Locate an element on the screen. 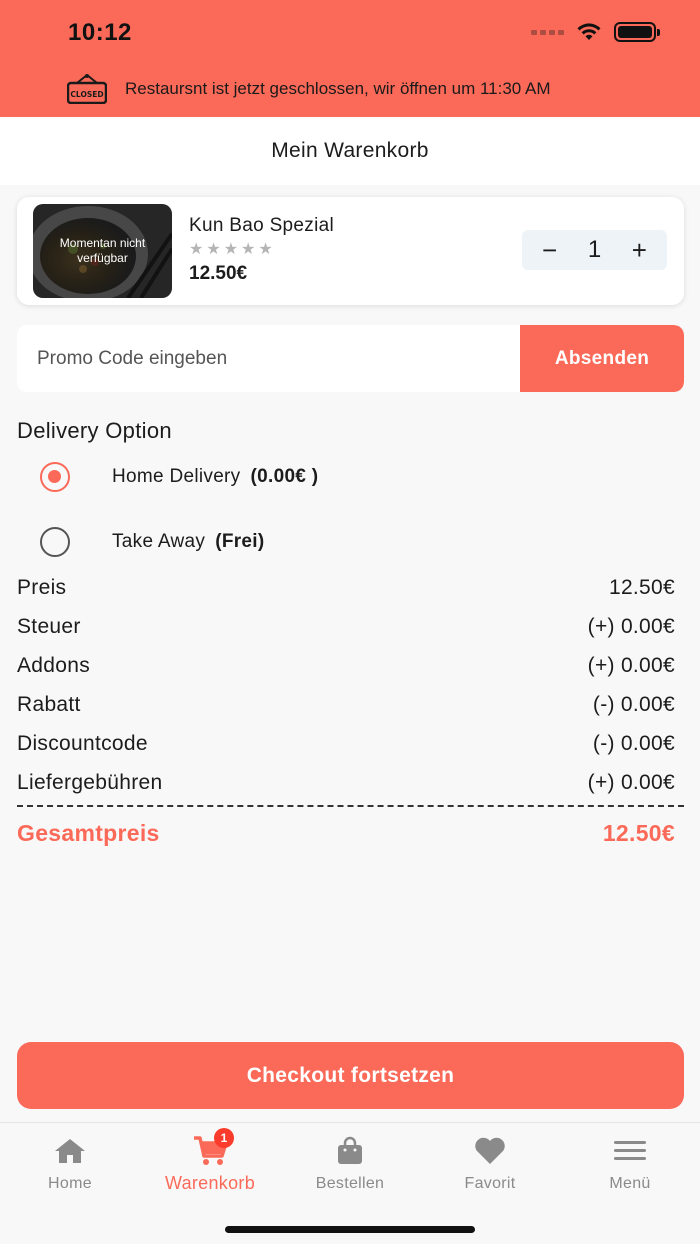 Image resolution: width=700 pixels, height=1244 pixels. home-delivery-radio is located at coordinates (55, 477).